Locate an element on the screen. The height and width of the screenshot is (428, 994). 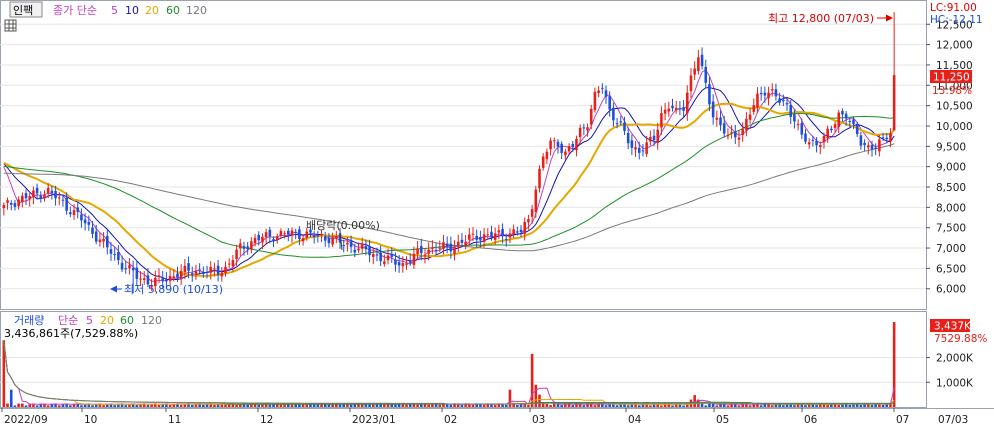
volume-ma-60: 60 is located at coordinates (127, 320).